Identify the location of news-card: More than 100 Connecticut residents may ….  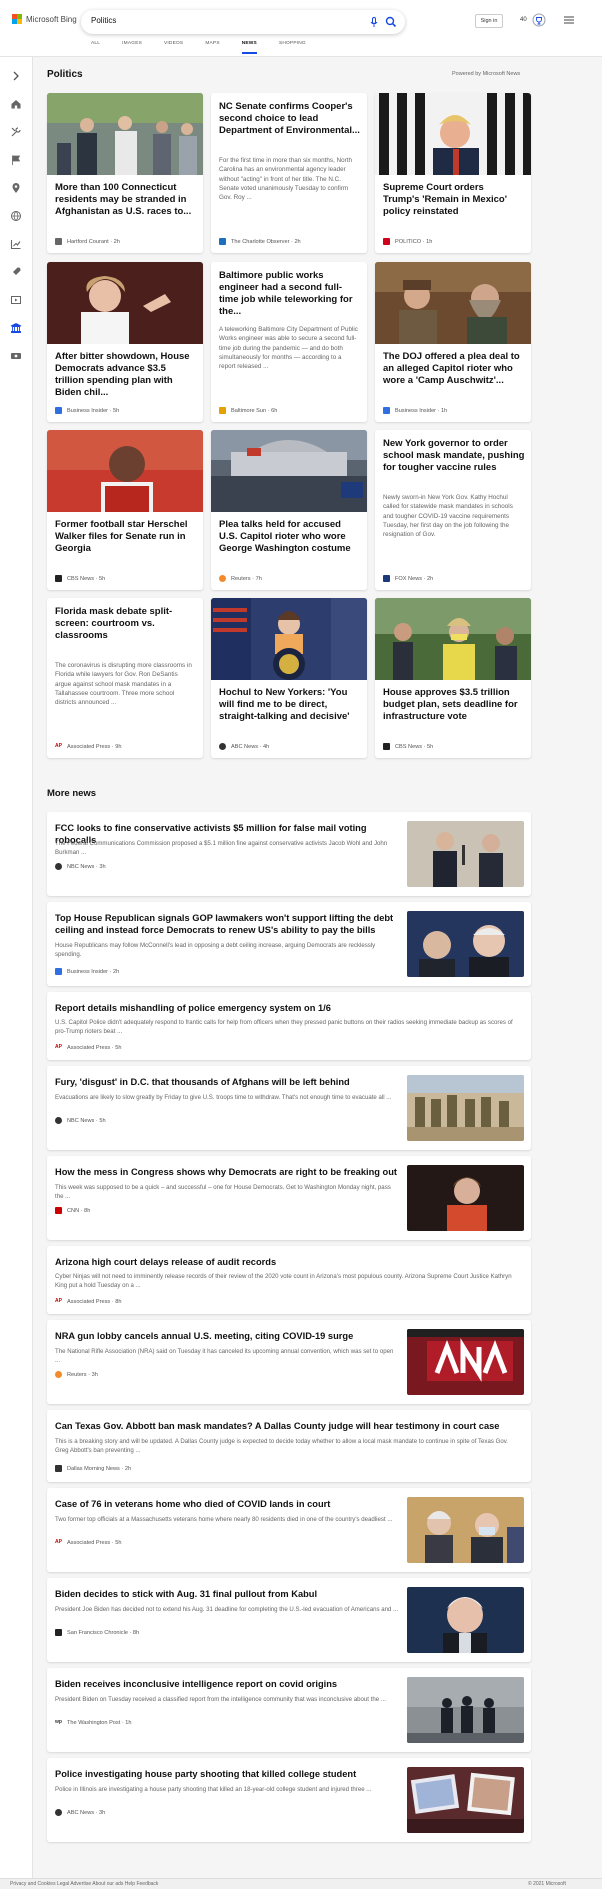
(125, 173).